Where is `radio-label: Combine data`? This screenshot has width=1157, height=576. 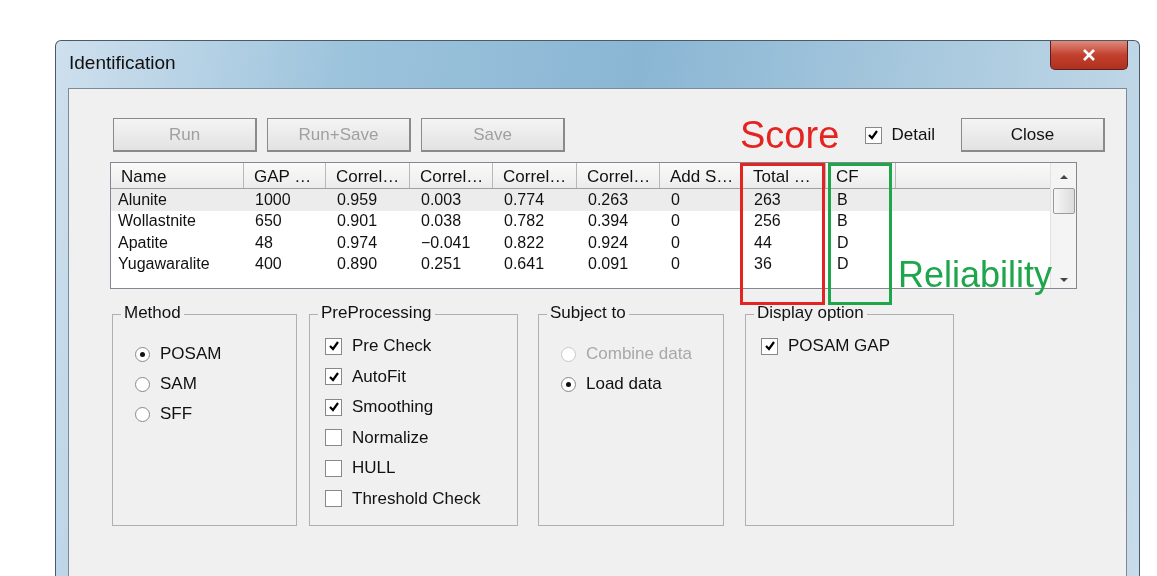
radio-label: Combine data is located at coordinates (639, 354).